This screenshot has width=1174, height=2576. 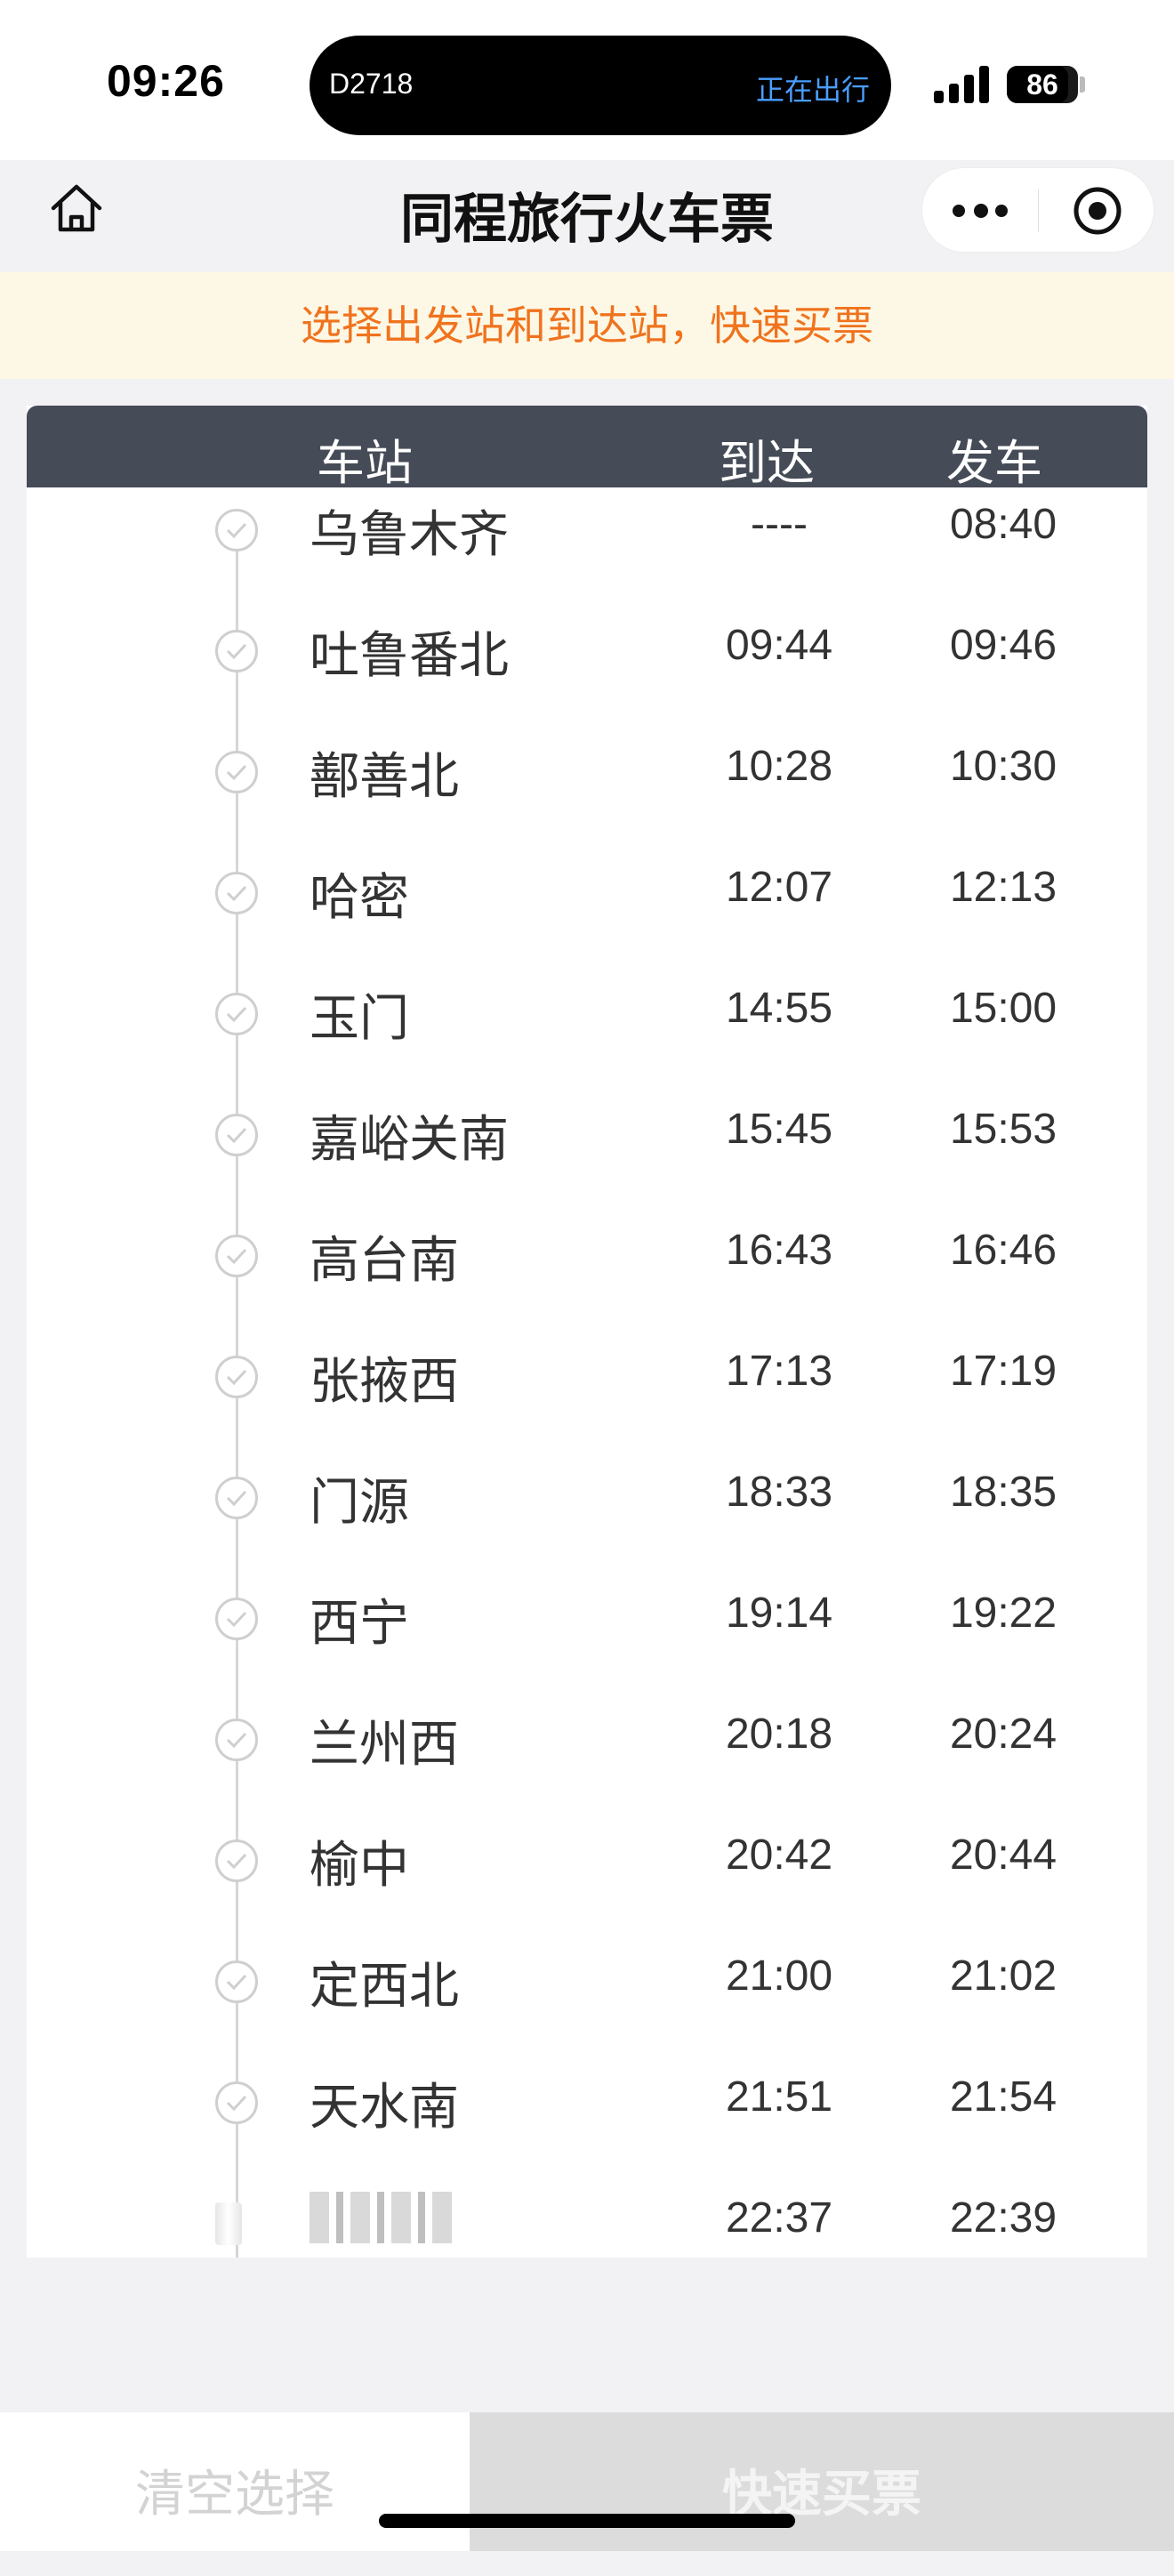 I want to click on station-name: 高台南, so click(x=384, y=1260).